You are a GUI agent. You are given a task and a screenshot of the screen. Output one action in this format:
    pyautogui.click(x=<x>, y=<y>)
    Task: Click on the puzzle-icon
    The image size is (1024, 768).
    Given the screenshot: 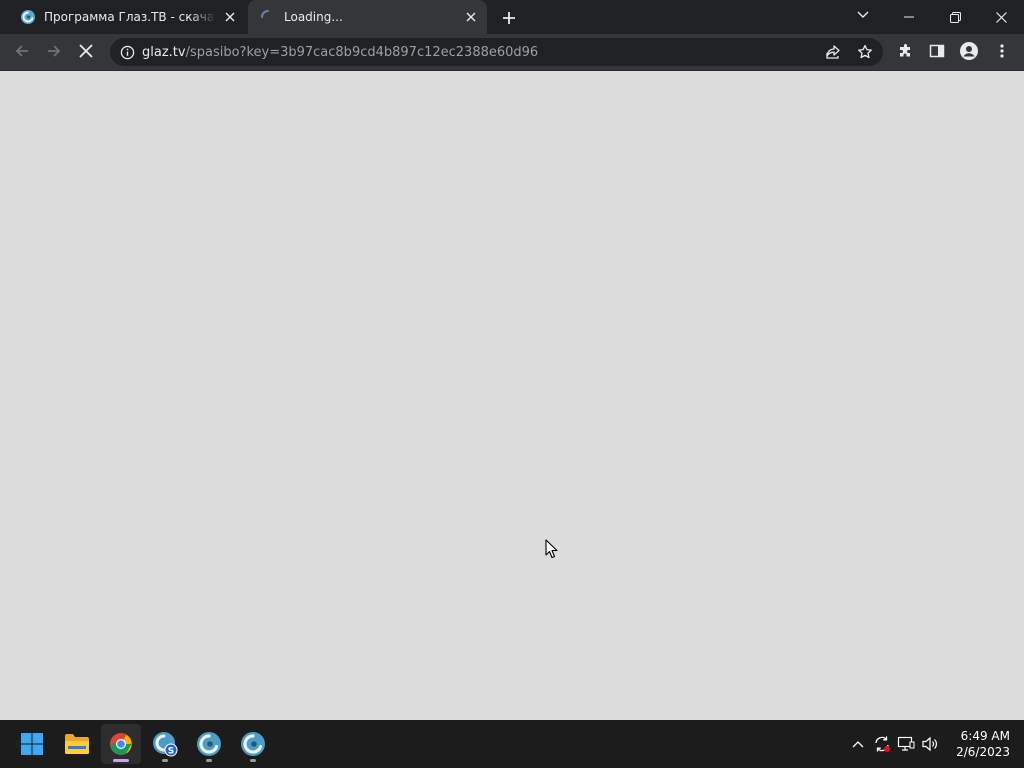 What is the action you would take?
    pyautogui.click(x=905, y=50)
    